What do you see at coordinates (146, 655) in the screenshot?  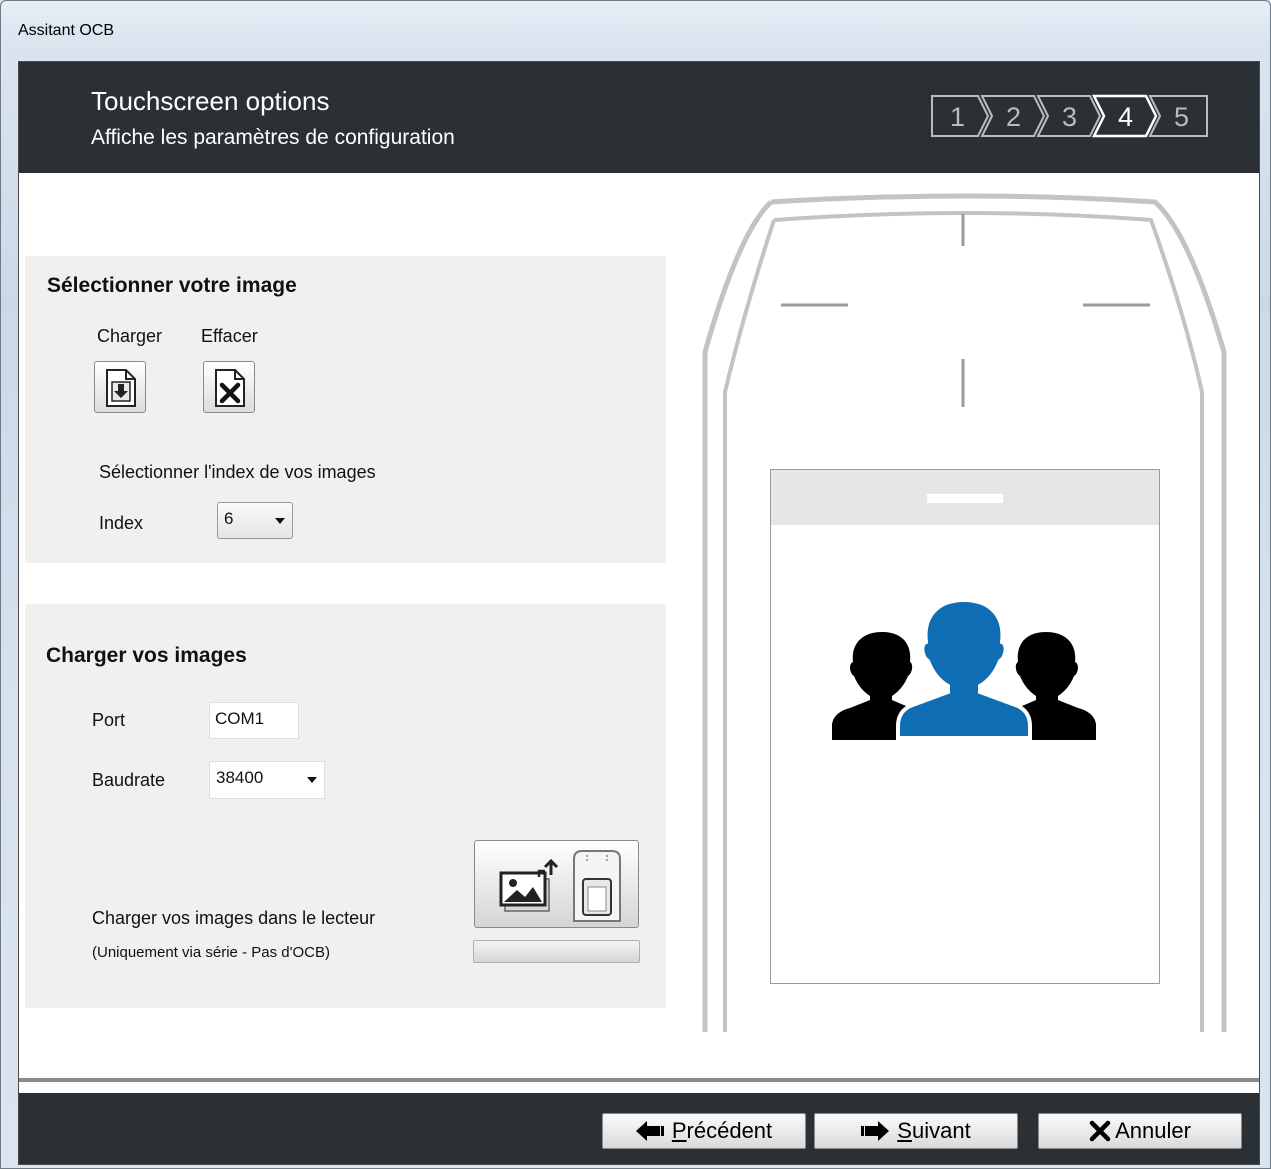 I see `load-images-title: Charger vos images` at bounding box center [146, 655].